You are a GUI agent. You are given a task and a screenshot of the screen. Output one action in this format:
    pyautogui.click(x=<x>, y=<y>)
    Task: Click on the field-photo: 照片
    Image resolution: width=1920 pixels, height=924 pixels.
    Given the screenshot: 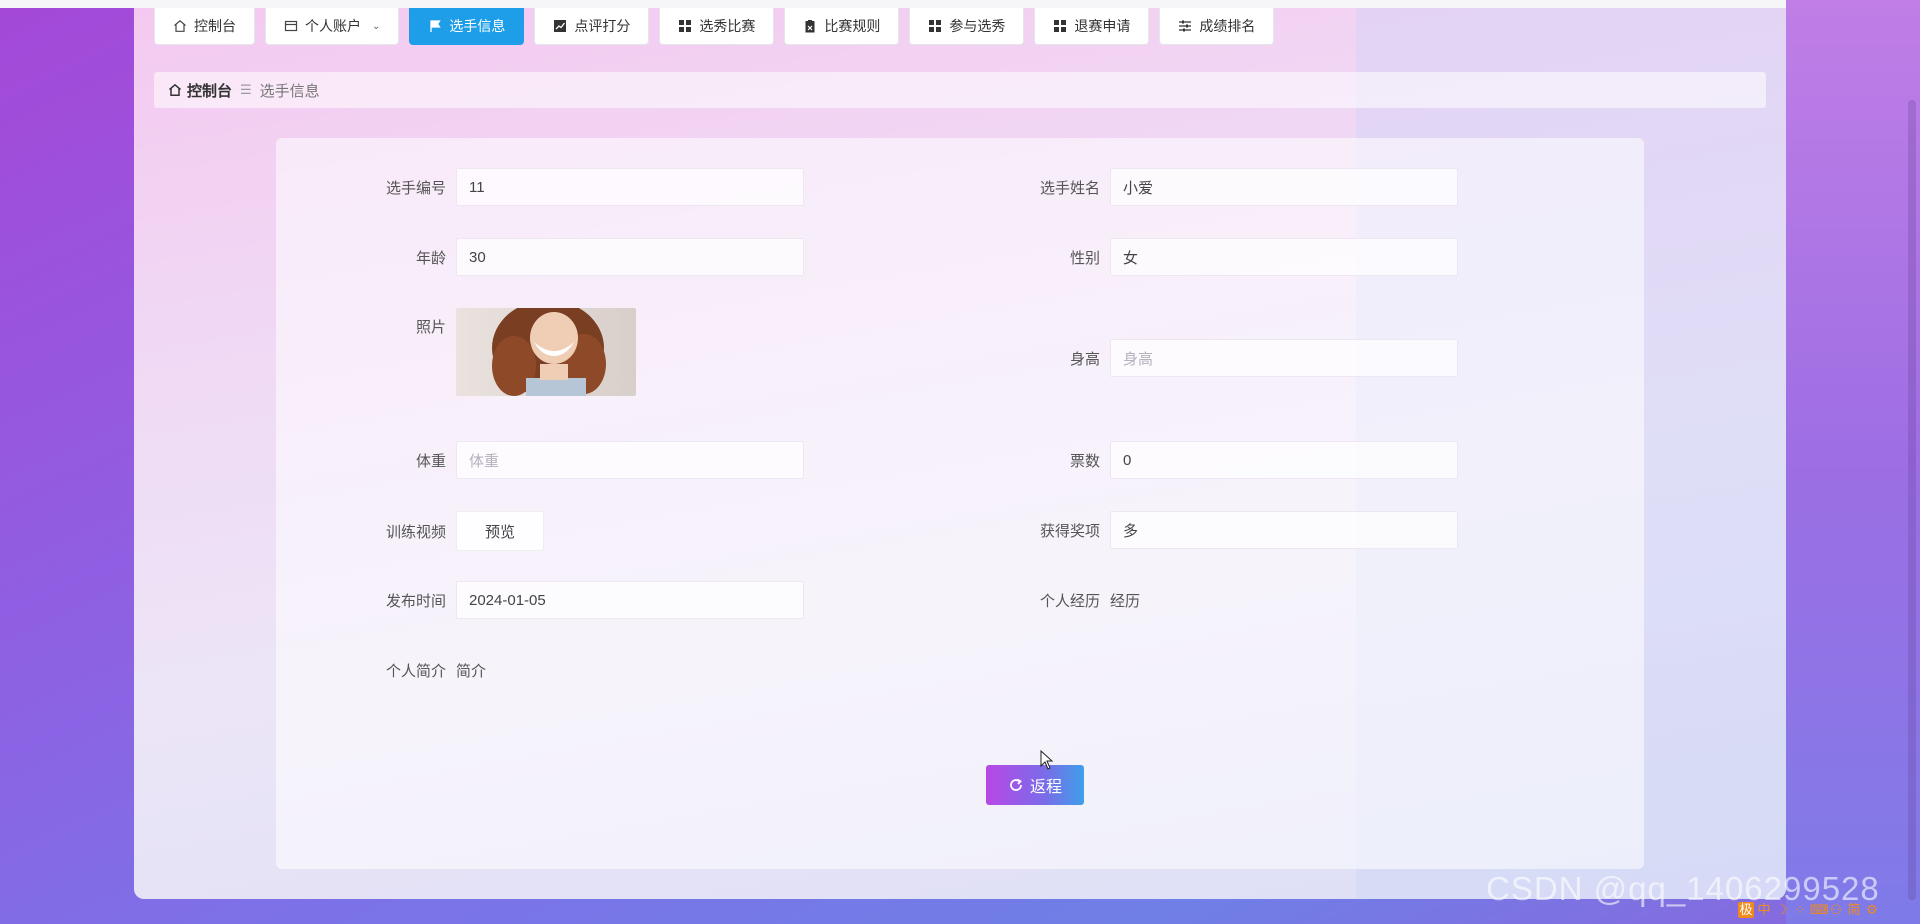 What is the action you would take?
    pyautogui.click(x=506, y=352)
    